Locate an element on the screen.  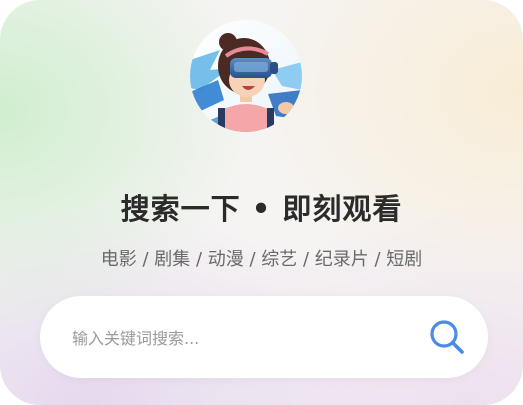
page-title: 搜索一下 • 即刻观看 is located at coordinates (261, 209).